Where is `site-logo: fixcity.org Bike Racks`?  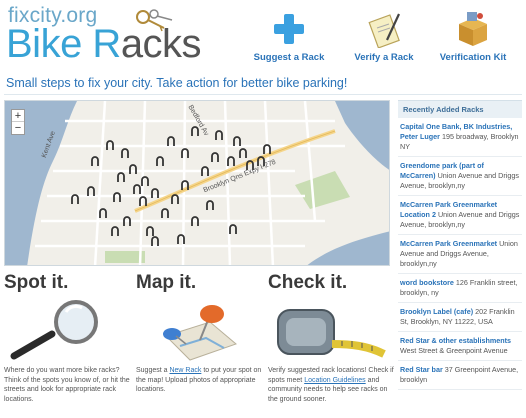
site-logo: fixcity.org Bike Racks is located at coordinates (121, 38).